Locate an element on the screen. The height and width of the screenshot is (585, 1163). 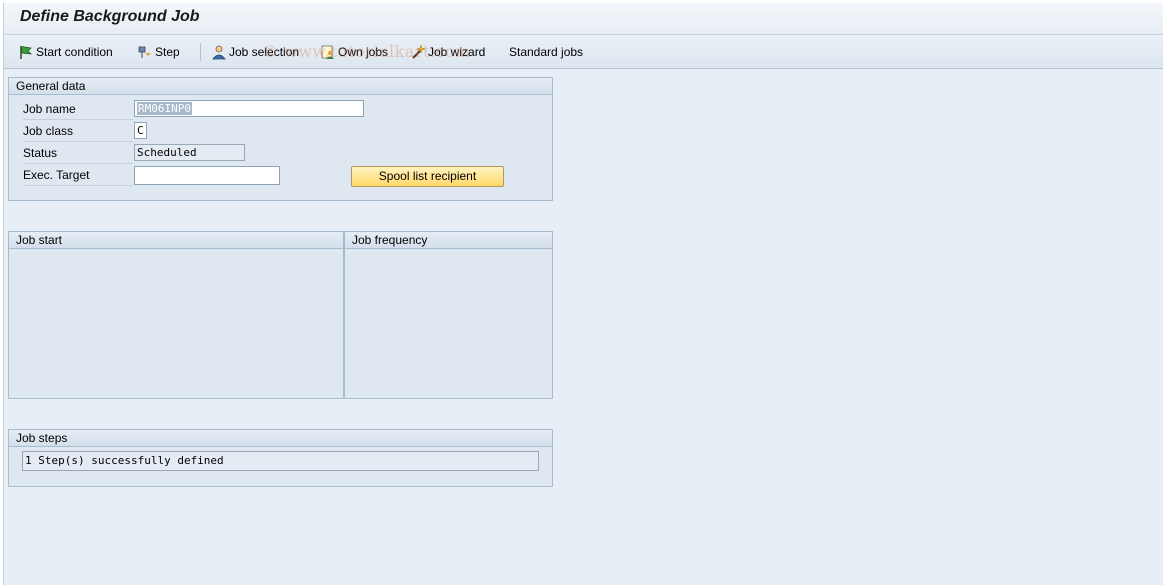
page-title: Define Background Job is located at coordinates (110, 16).